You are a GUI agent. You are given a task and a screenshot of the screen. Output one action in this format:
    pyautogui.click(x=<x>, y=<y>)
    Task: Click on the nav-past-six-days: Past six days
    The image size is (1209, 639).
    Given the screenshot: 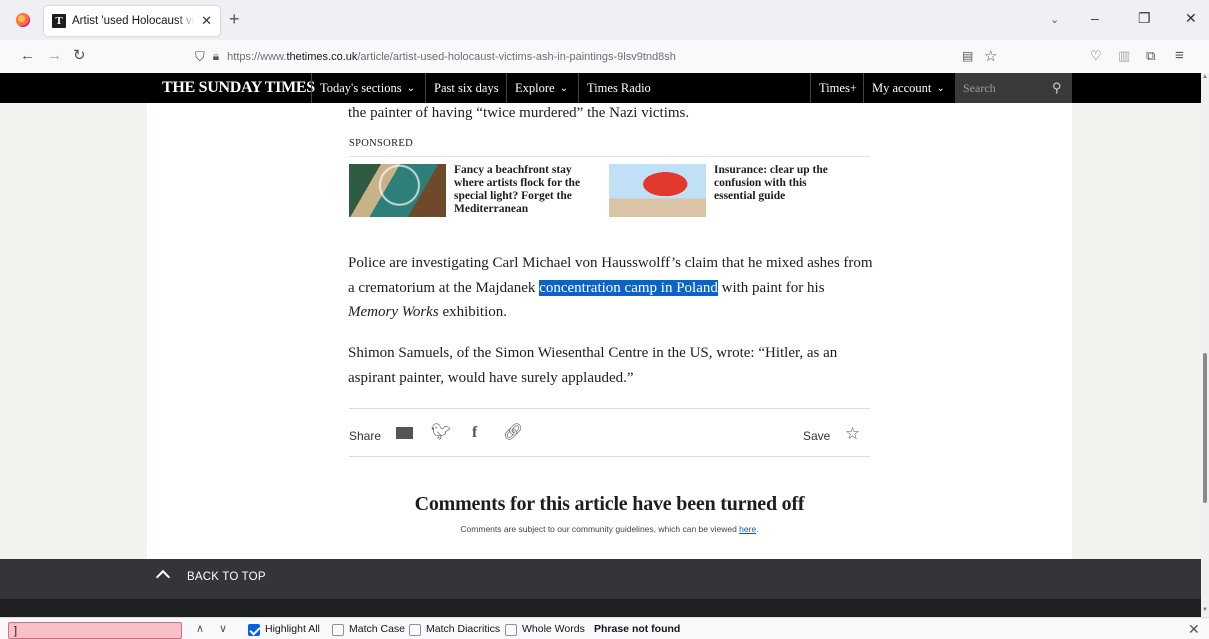 What is the action you would take?
    pyautogui.click(x=466, y=88)
    